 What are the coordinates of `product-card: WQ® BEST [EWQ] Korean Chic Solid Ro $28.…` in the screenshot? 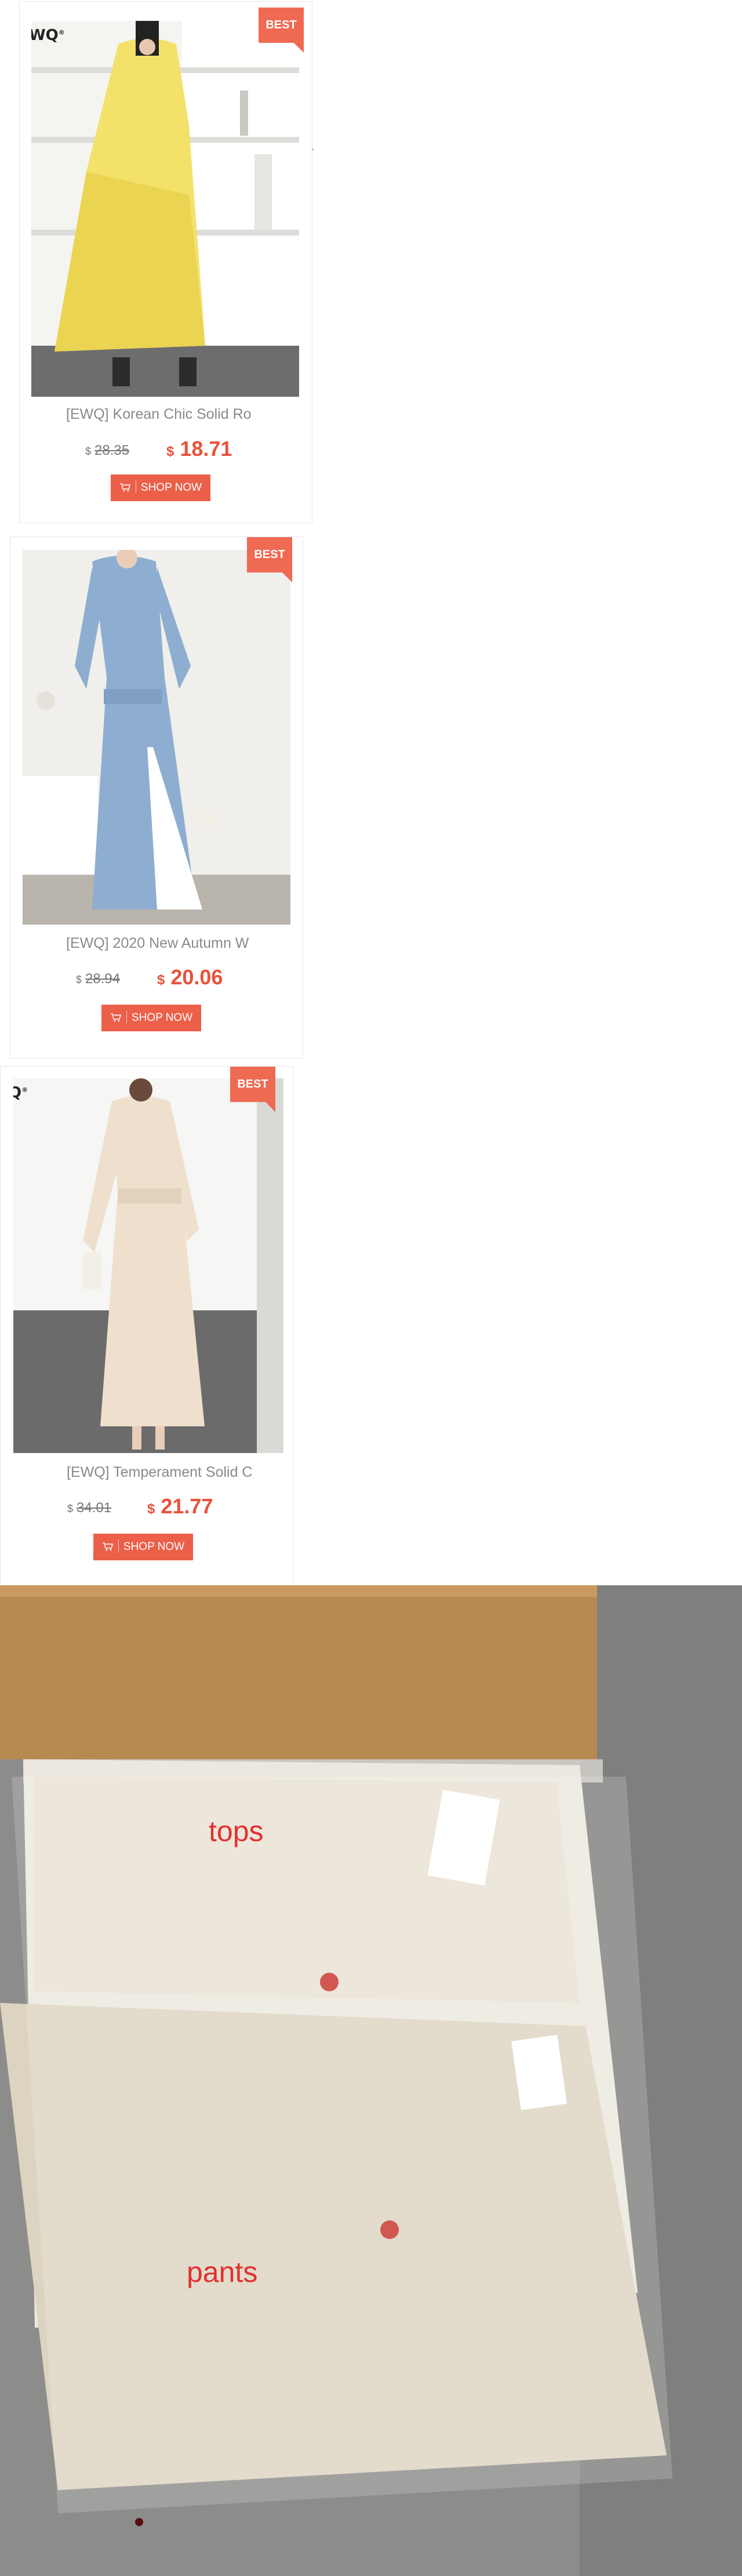 It's located at (166, 262).